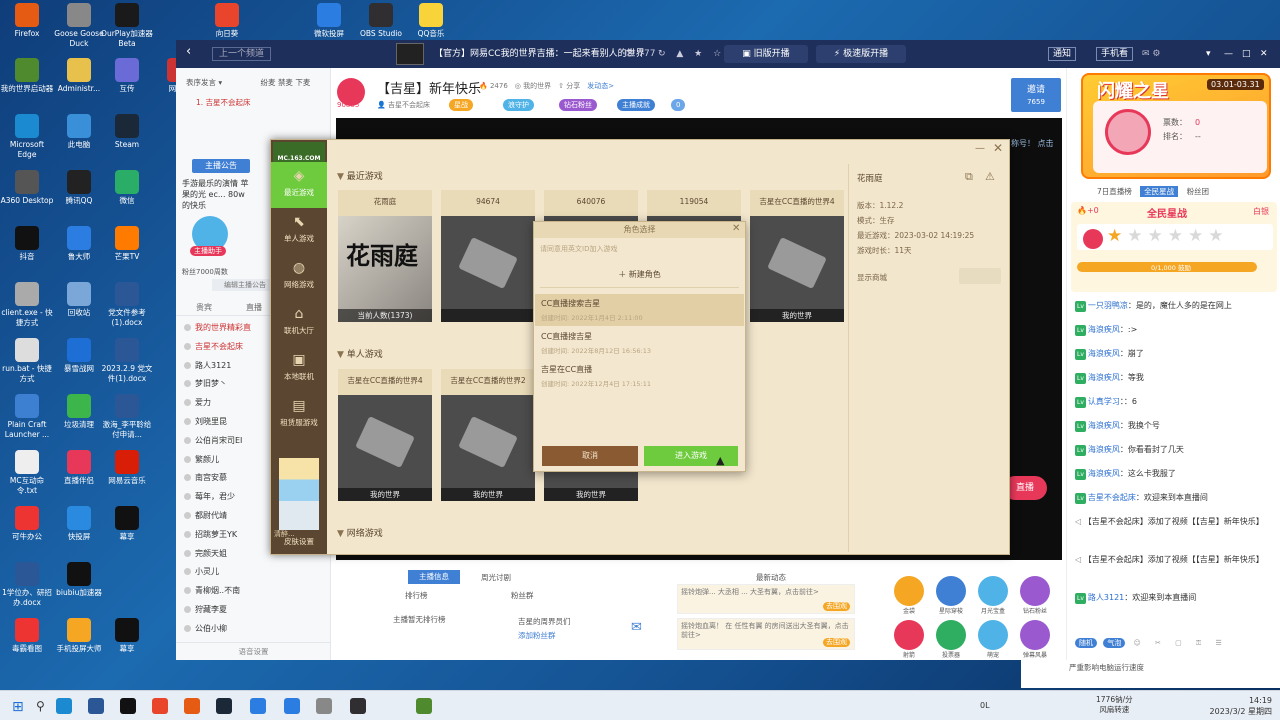  I want to click on tab-anchor-info: 主播信息, so click(434, 577).